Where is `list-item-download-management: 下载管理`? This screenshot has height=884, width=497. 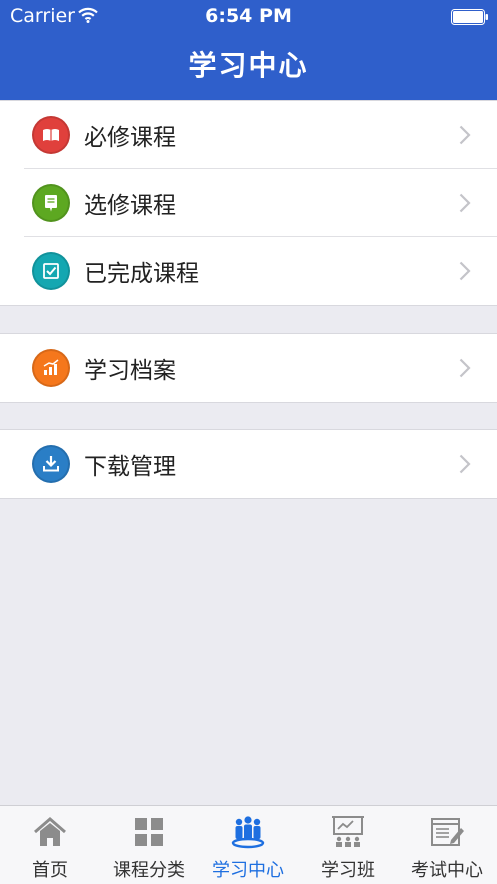
list-item-download-management: 下载管理 is located at coordinates (248, 464).